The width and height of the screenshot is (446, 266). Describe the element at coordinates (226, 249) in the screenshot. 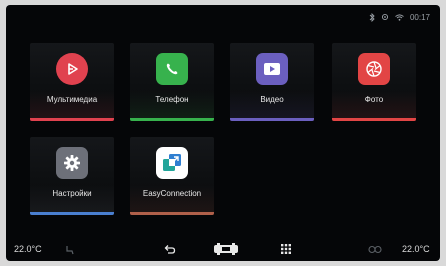

I see `car-icon` at that location.